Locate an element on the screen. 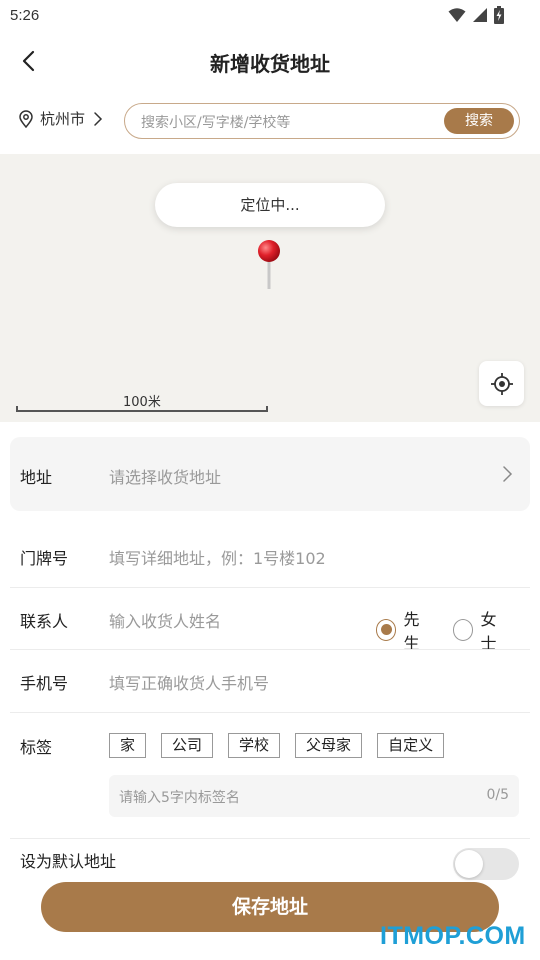 The width and height of the screenshot is (540, 960). locate-me-button is located at coordinates (501, 383).